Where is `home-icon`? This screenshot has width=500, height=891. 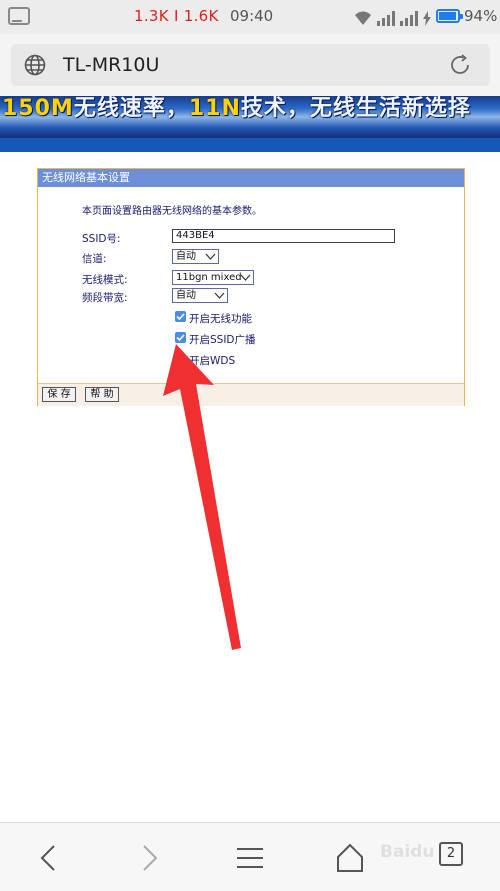 home-icon is located at coordinates (350, 858).